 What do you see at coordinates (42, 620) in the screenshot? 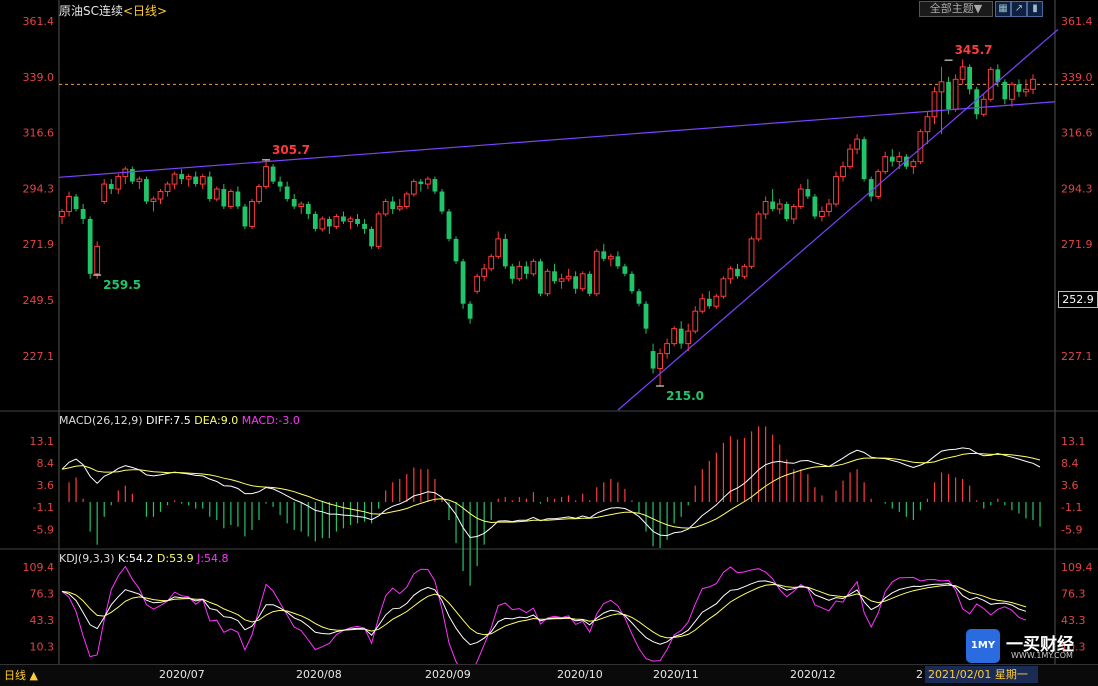
I see `kdj-y-tick: 43.3` at bounding box center [42, 620].